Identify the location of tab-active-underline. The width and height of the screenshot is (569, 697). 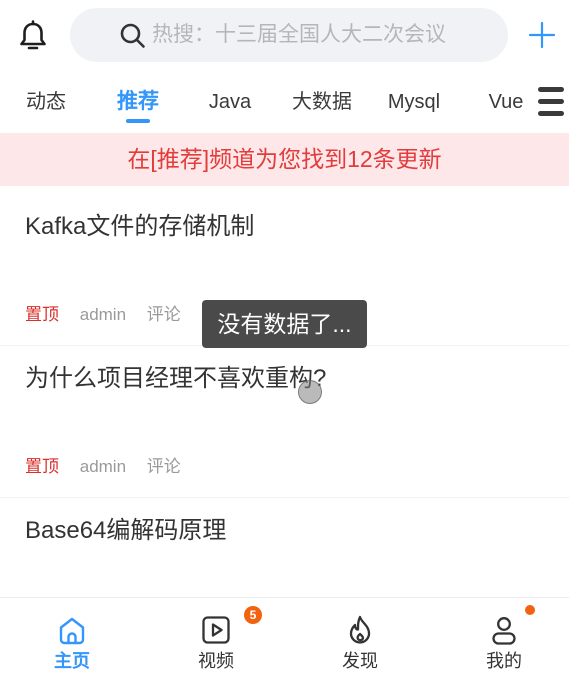
(138, 121).